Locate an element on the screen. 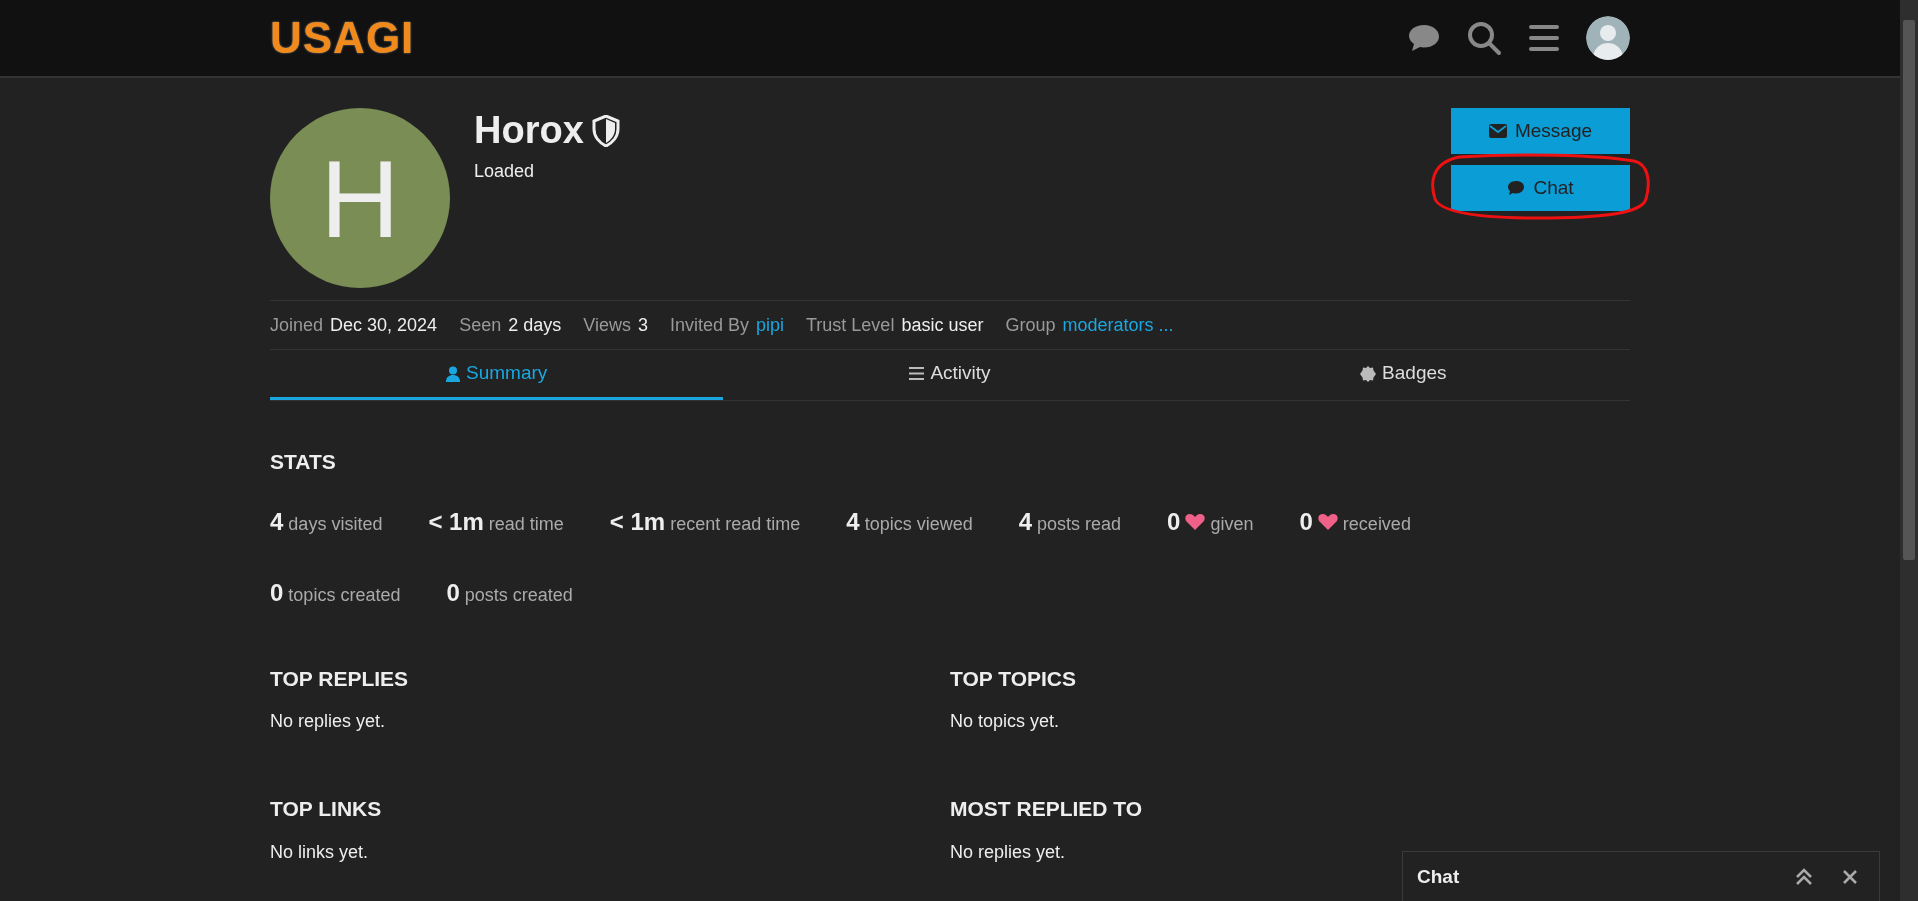  meta-label: Trust Level is located at coordinates (850, 325).